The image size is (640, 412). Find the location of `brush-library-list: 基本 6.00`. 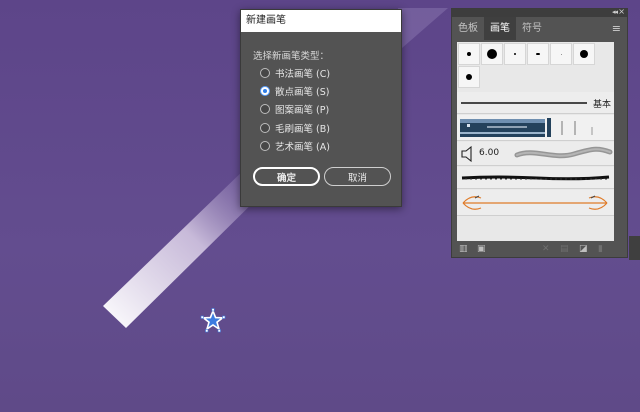

brush-library-list: 基本 6.00 is located at coordinates (535, 141).